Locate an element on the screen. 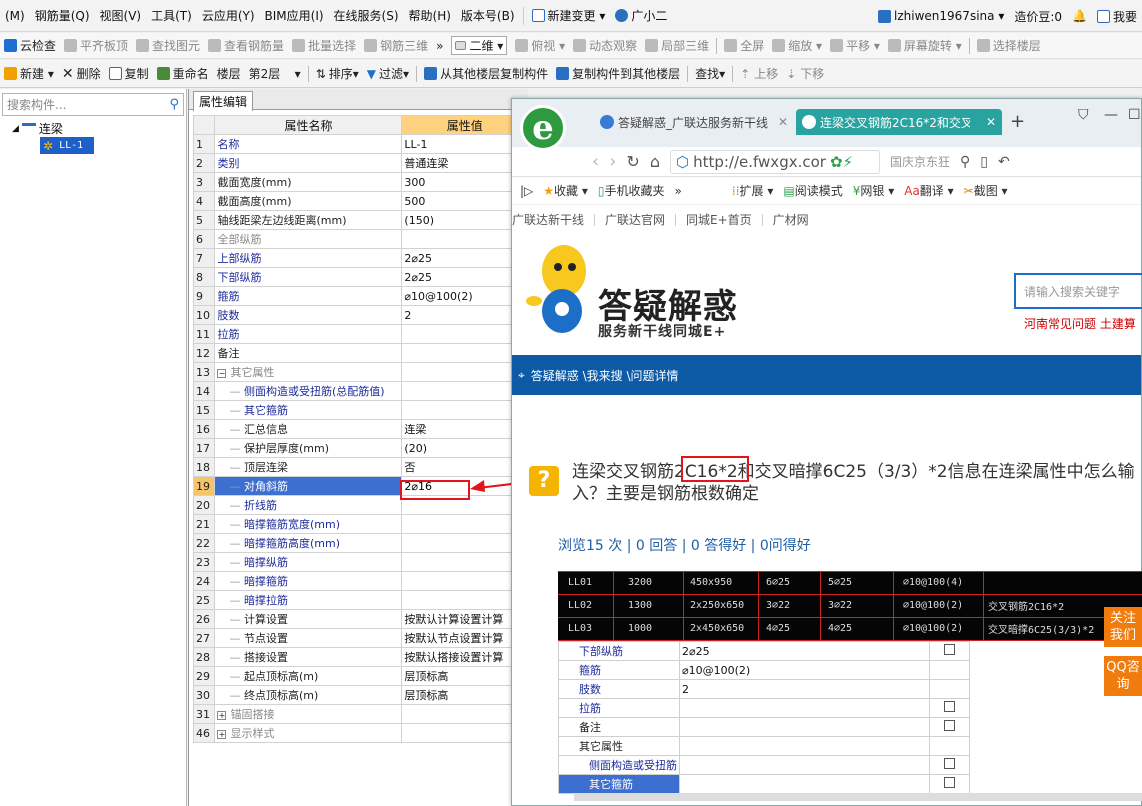  floor-select: 第2层 ▾ is located at coordinates (275, 74).